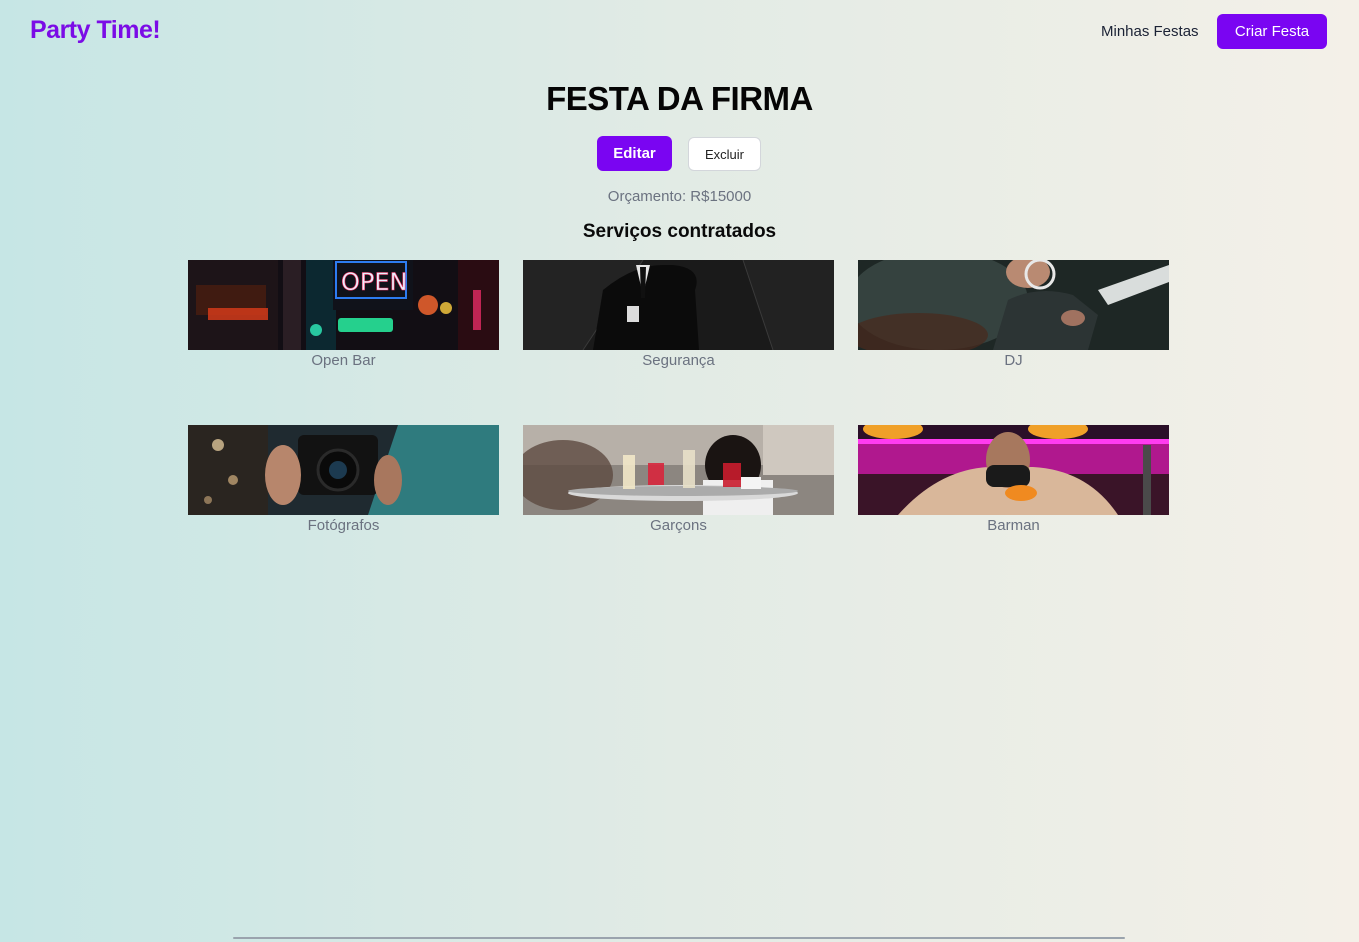 This screenshot has height=942, width=1359. I want to click on bartender-image, so click(1013, 470).